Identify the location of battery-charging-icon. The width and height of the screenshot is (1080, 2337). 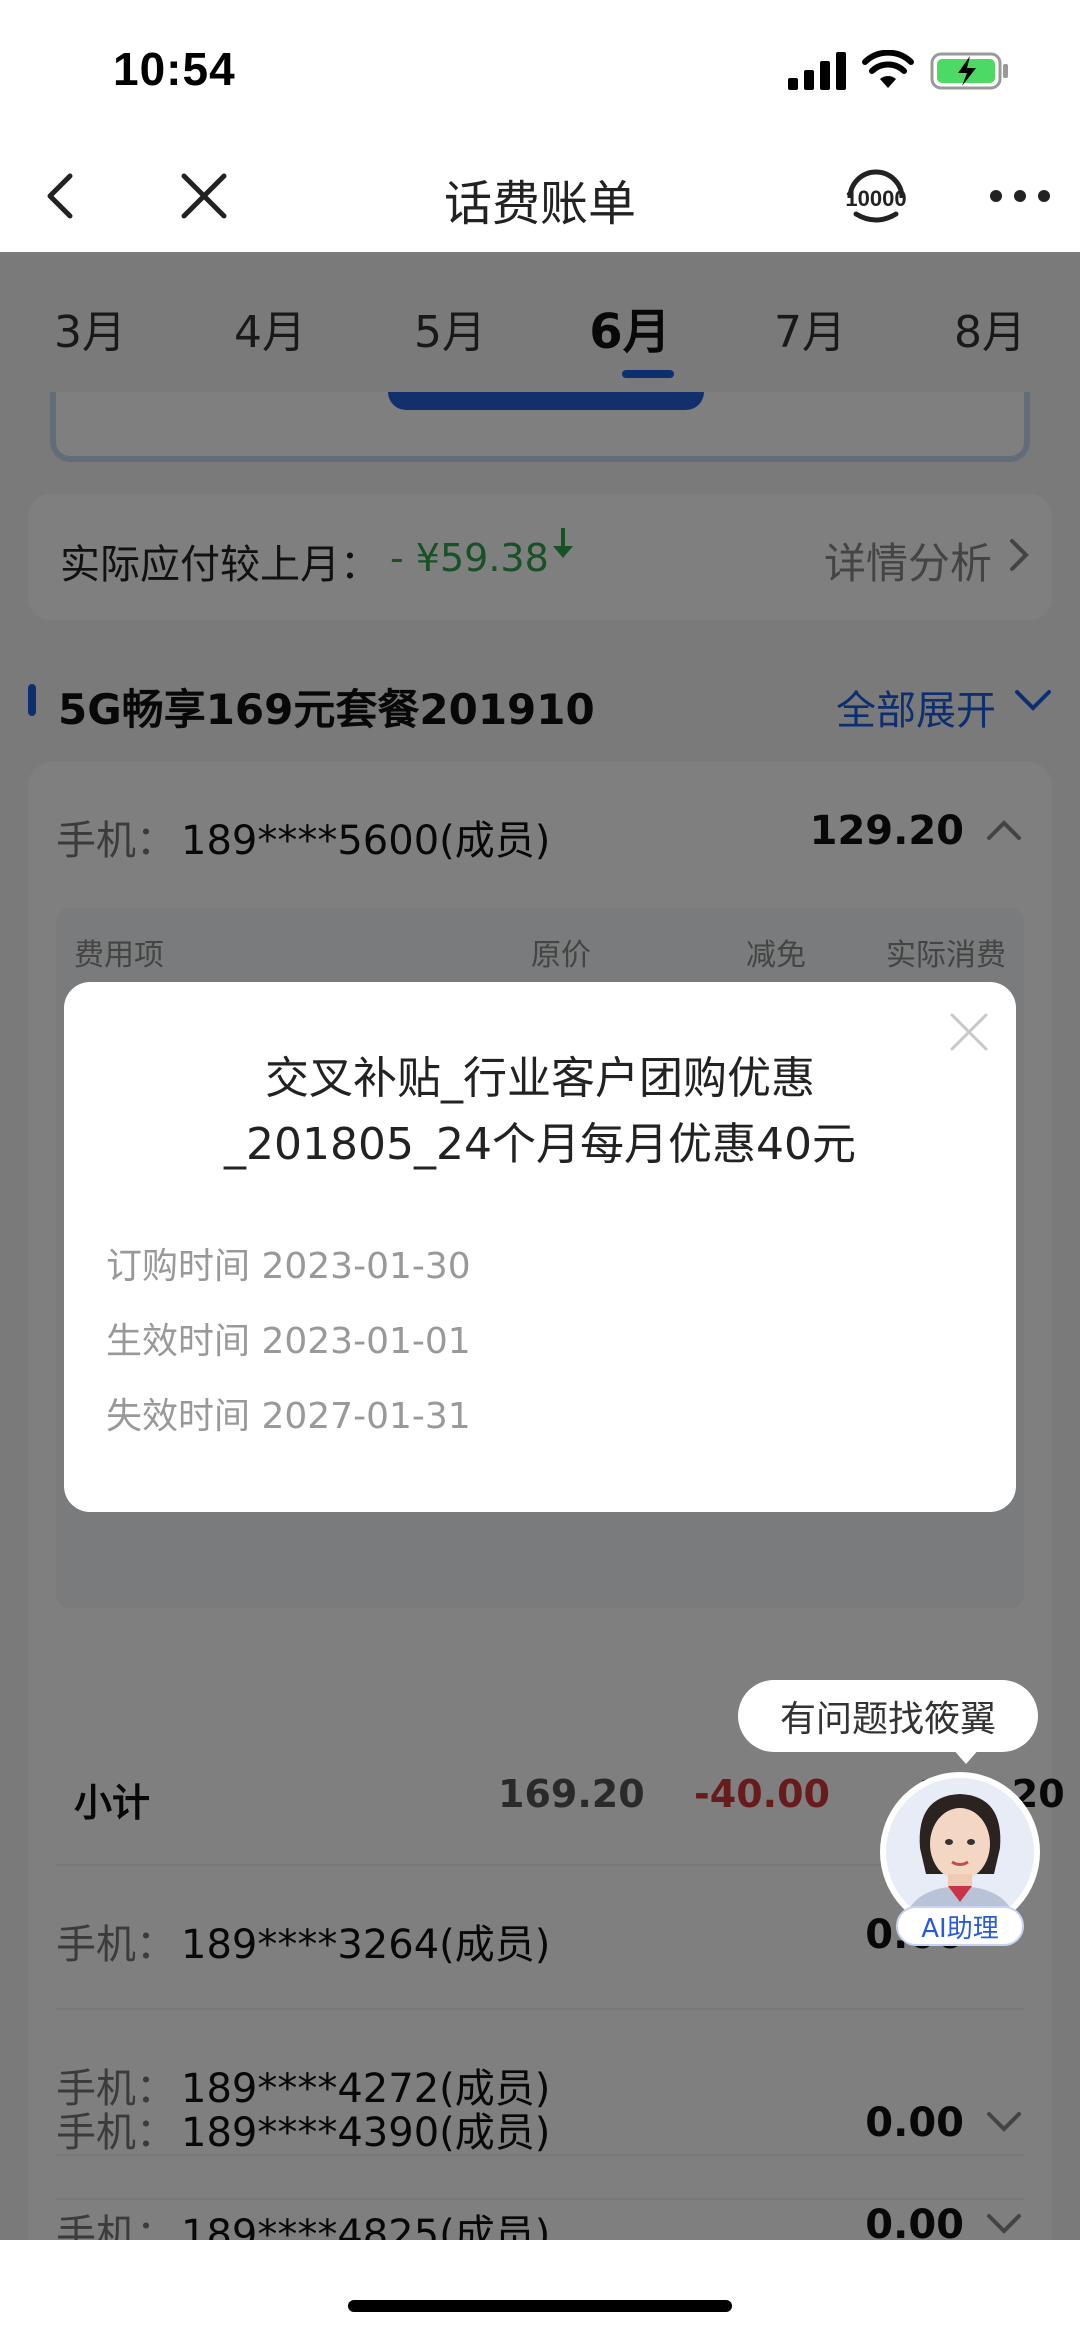
(969, 71).